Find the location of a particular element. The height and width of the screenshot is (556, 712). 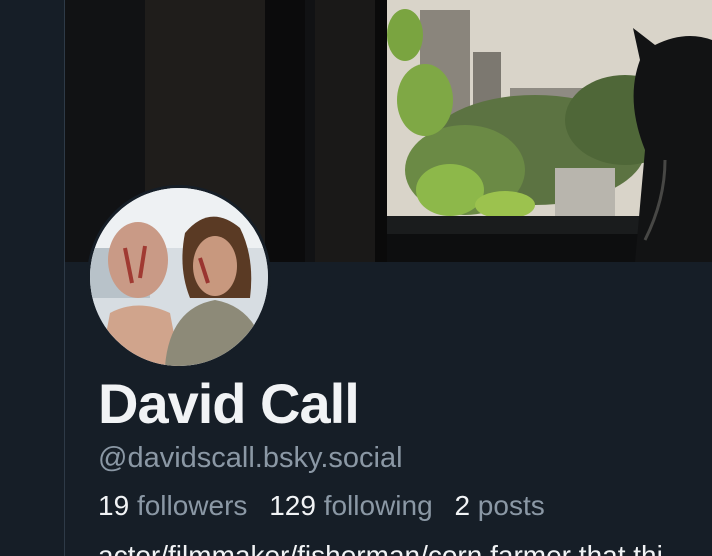

profile-stats: 19 followers 129 following 2 posts is located at coordinates (405, 506).